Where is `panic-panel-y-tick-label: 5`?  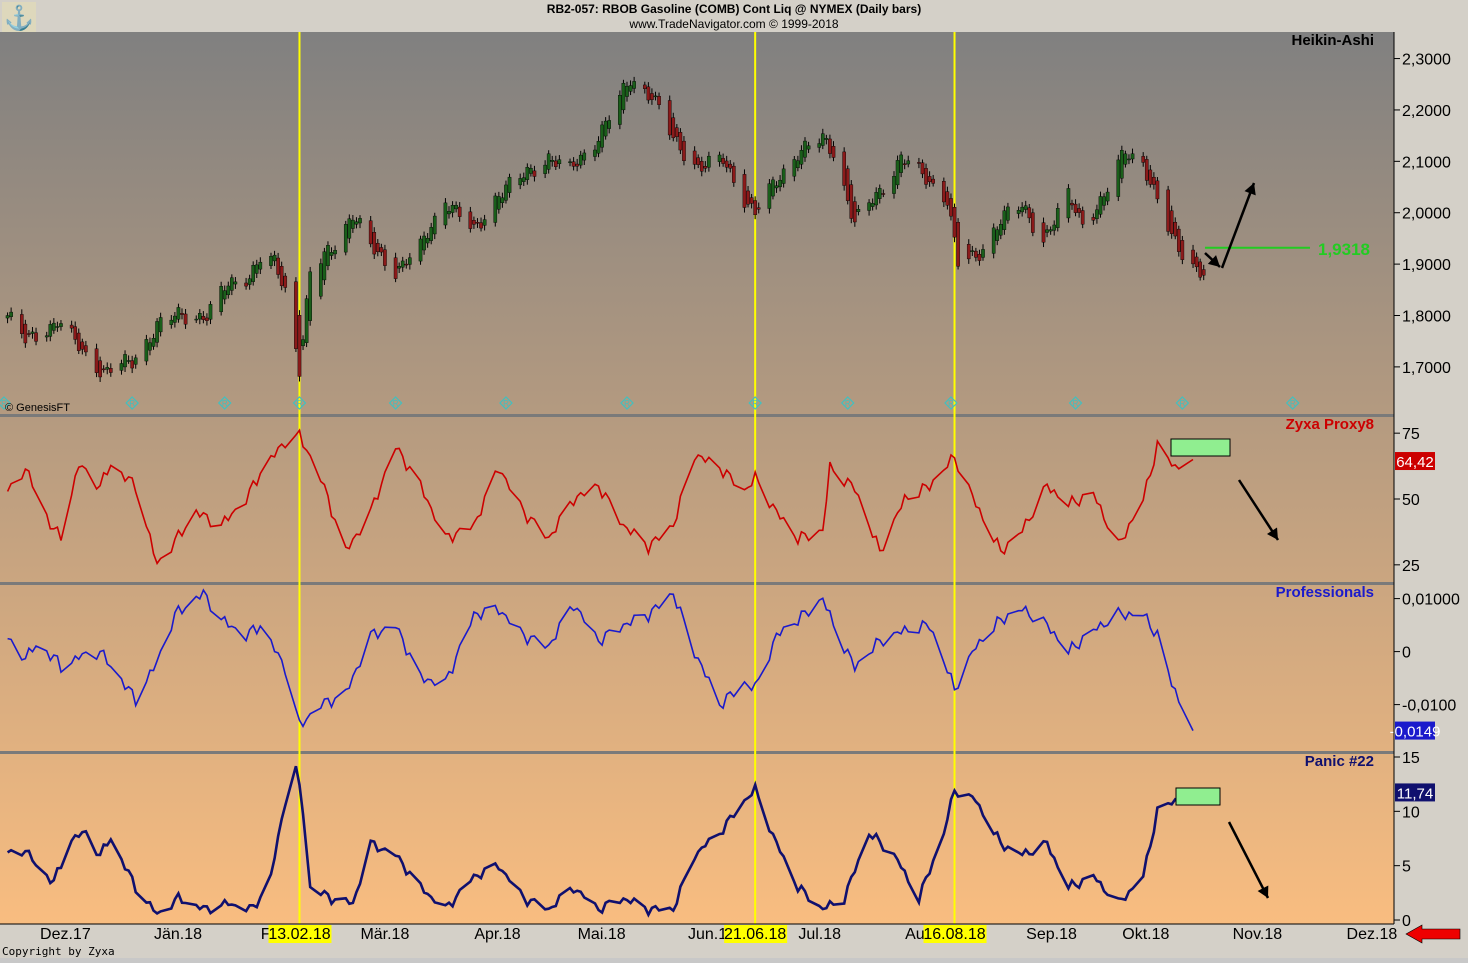 panic-panel-y-tick-label: 5 is located at coordinates (1406, 867).